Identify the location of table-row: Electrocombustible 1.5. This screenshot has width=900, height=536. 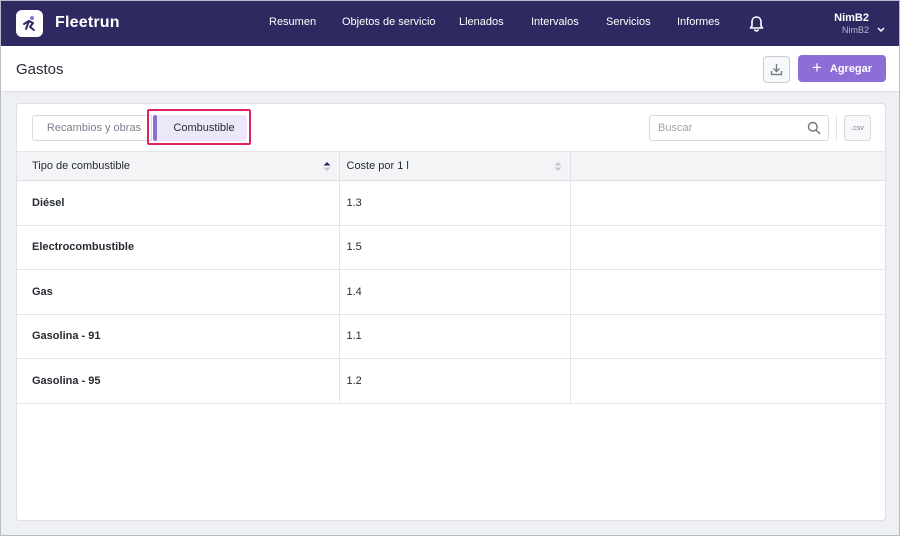
(451, 247).